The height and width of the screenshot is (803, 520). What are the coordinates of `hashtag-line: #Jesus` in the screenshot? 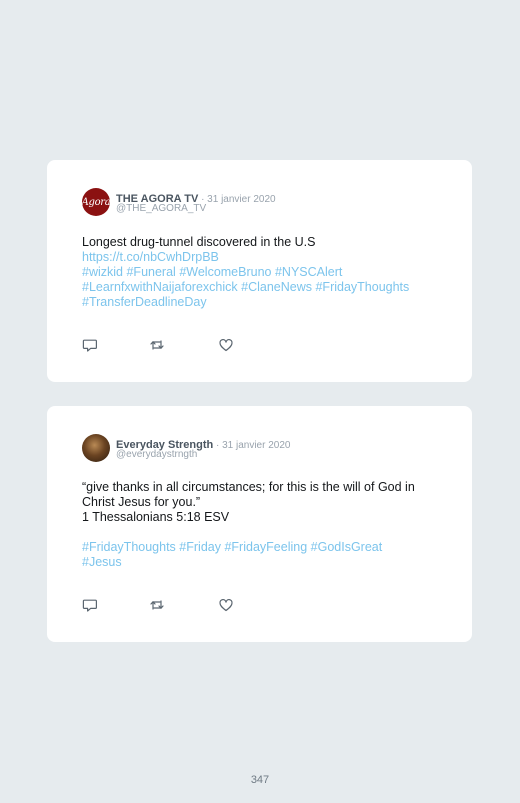 It's located at (267, 562).